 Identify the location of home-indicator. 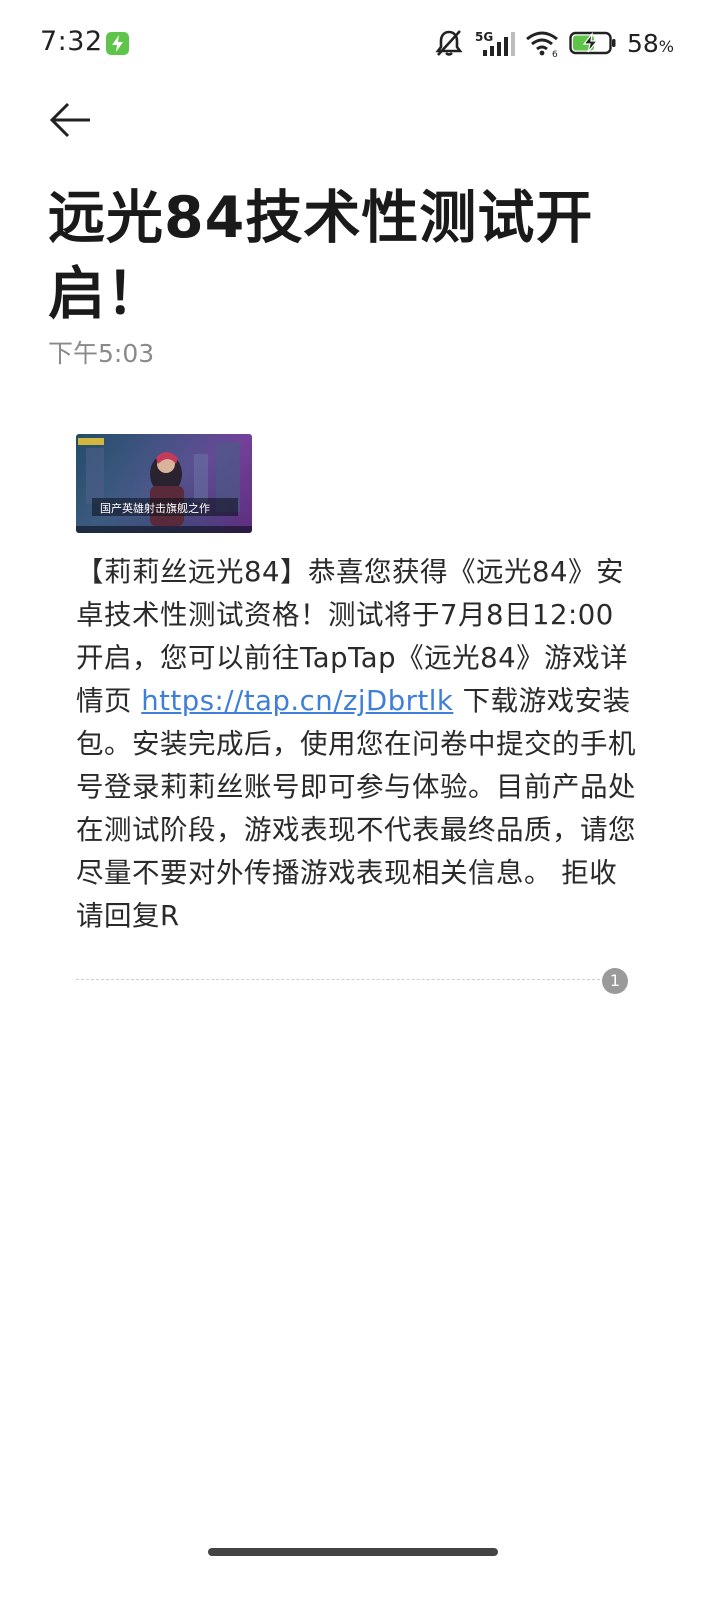
(353, 1552).